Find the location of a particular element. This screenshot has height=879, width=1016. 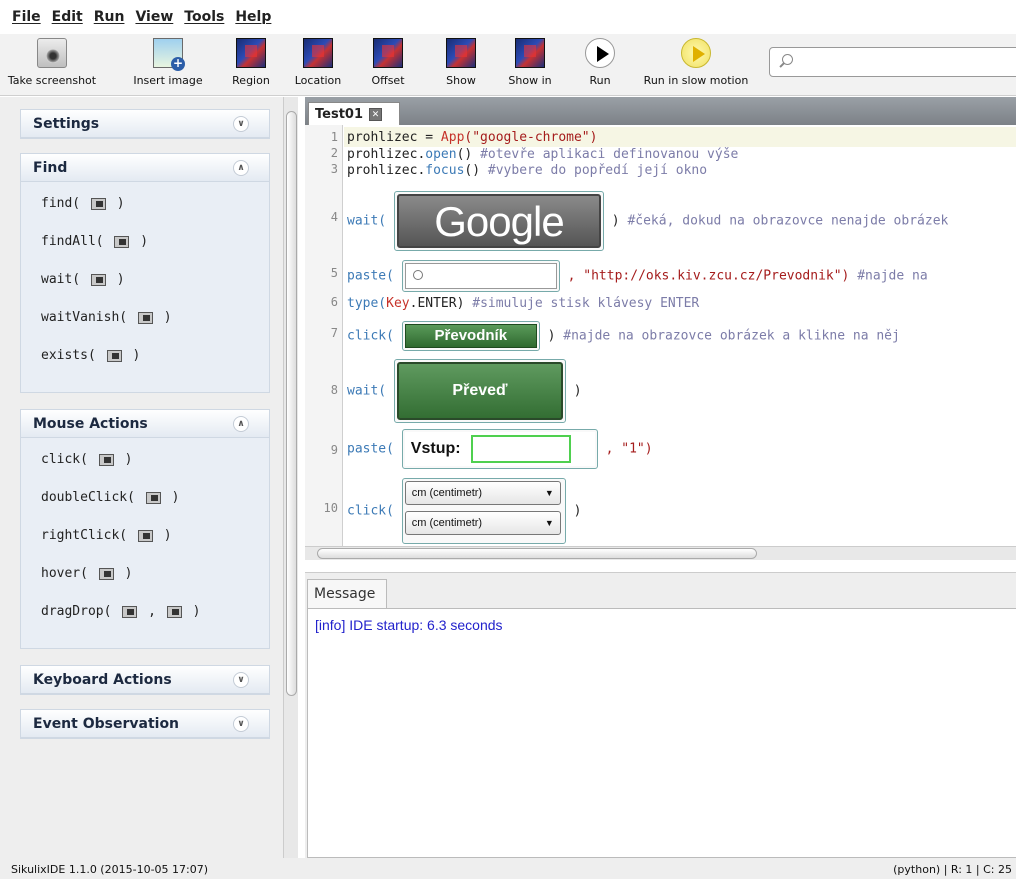

show-label: Show is located at coordinates (461, 80).